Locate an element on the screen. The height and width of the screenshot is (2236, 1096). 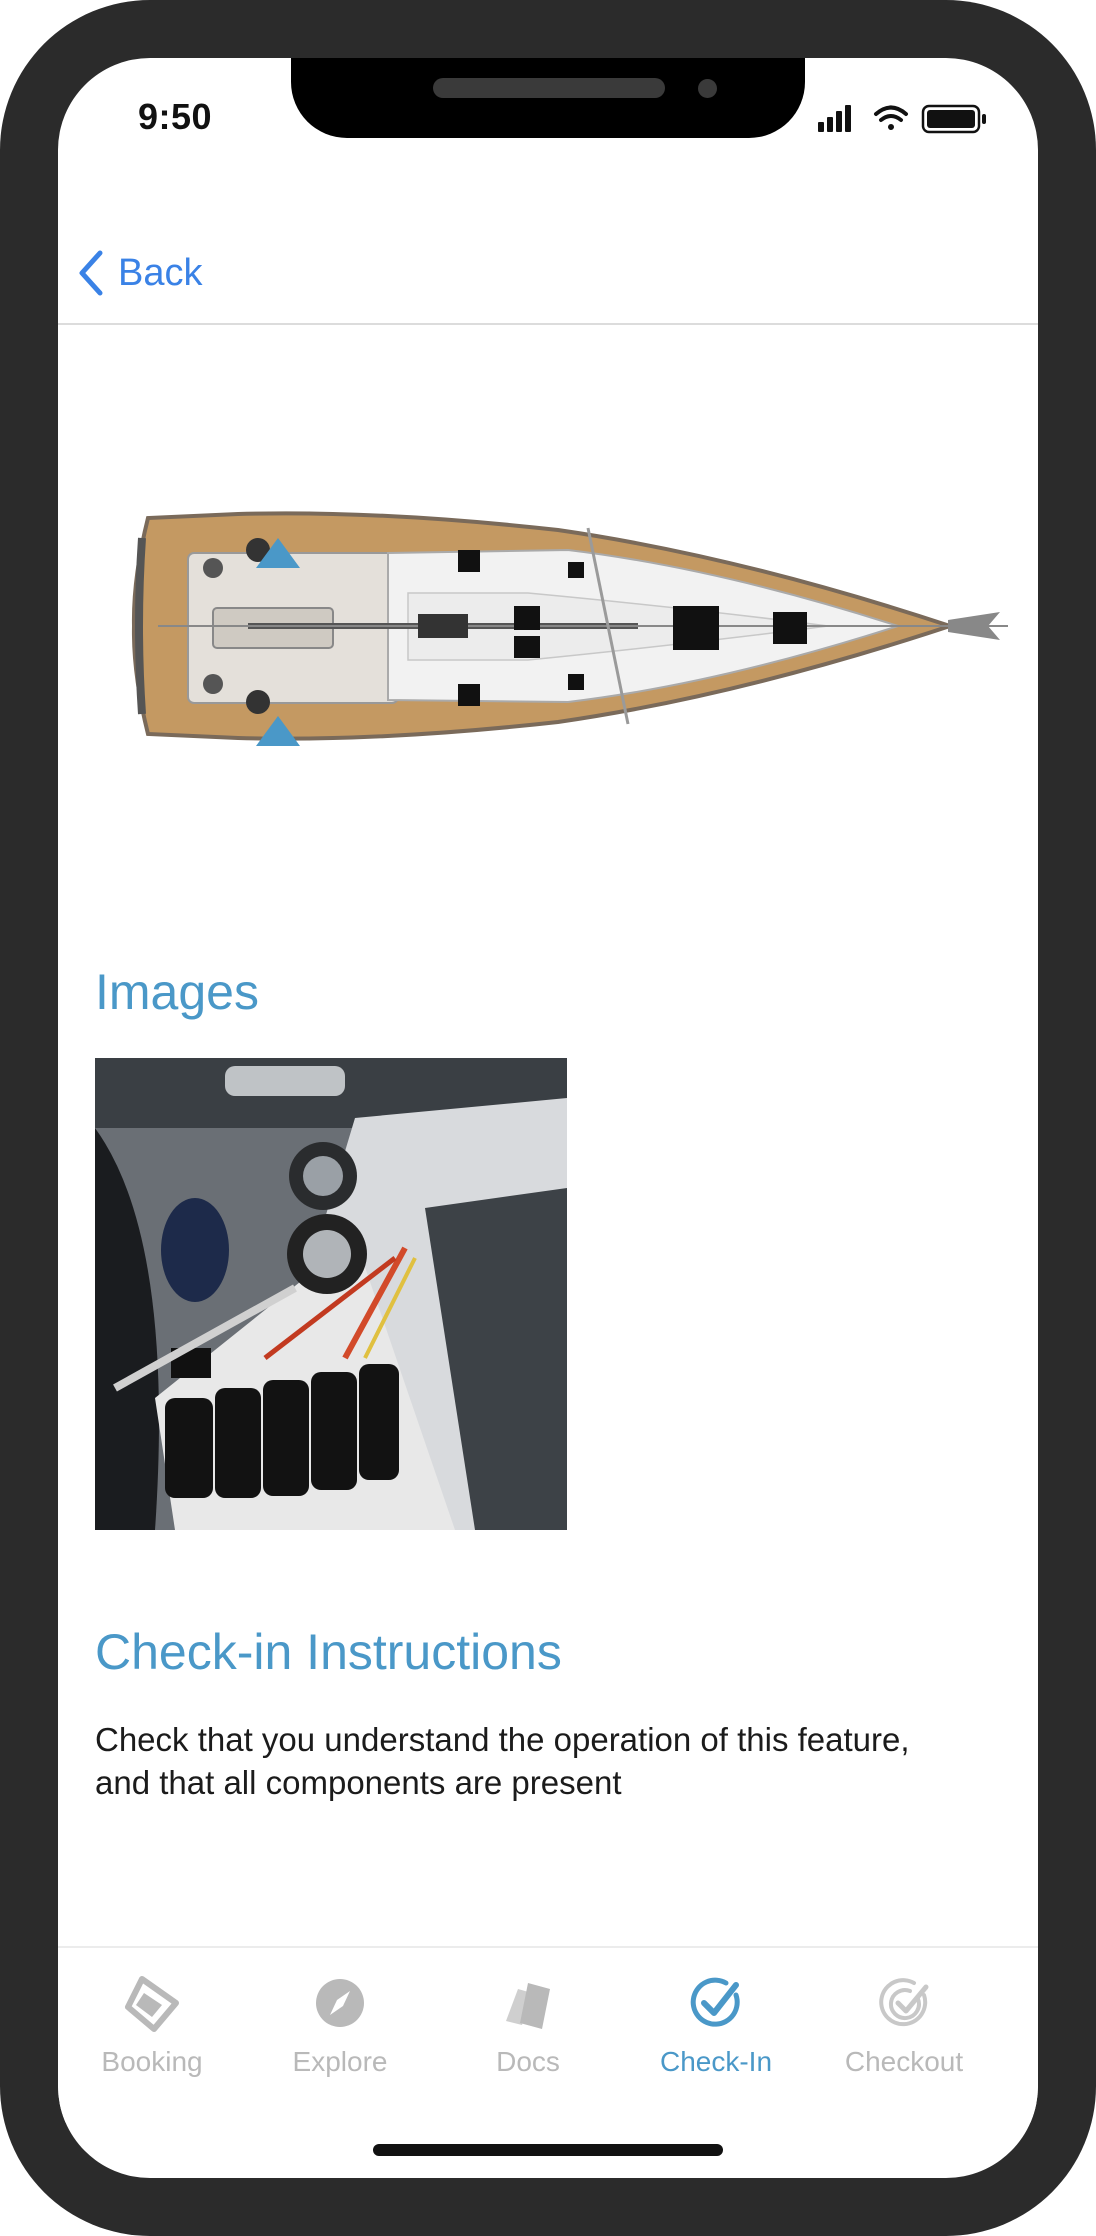
signal-icon is located at coordinates (834, 118).